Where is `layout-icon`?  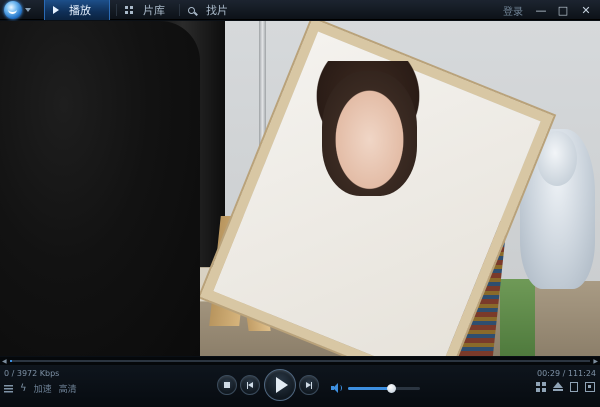
layout-icon is located at coordinates (541, 387).